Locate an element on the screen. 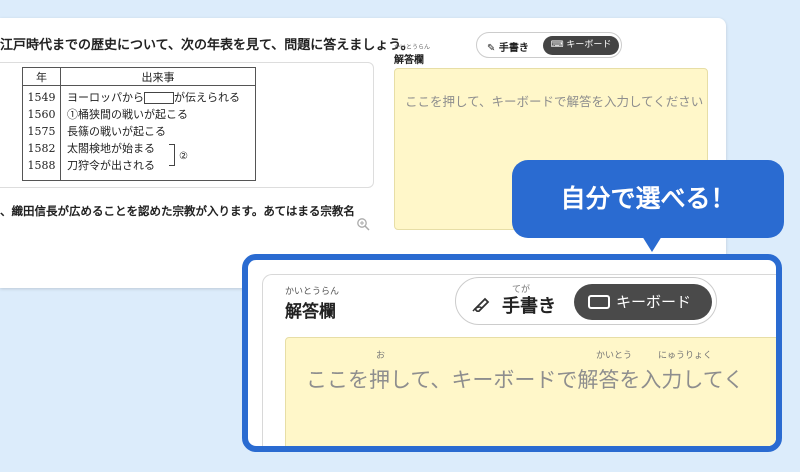 This screenshot has width=800, height=472. keyboard-option: キーボード is located at coordinates (643, 302).